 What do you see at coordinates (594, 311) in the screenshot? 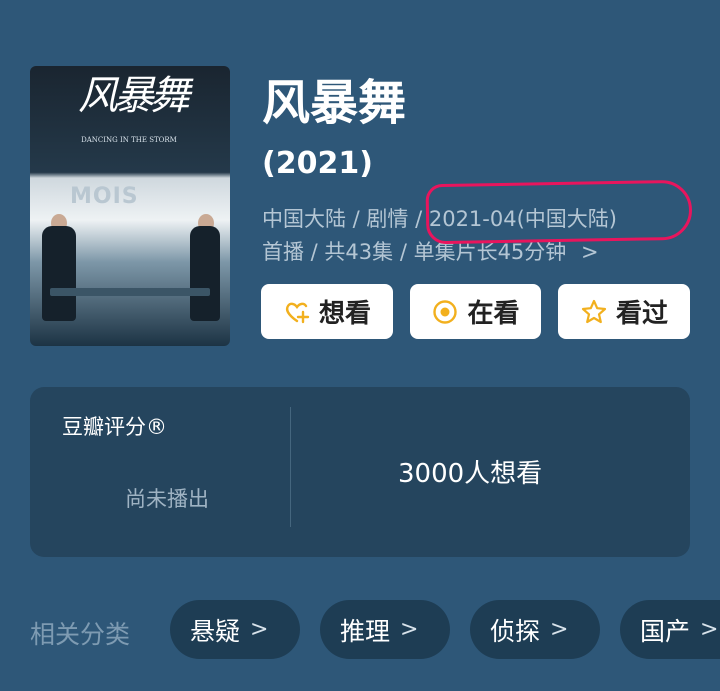
I see `star-icon` at bounding box center [594, 311].